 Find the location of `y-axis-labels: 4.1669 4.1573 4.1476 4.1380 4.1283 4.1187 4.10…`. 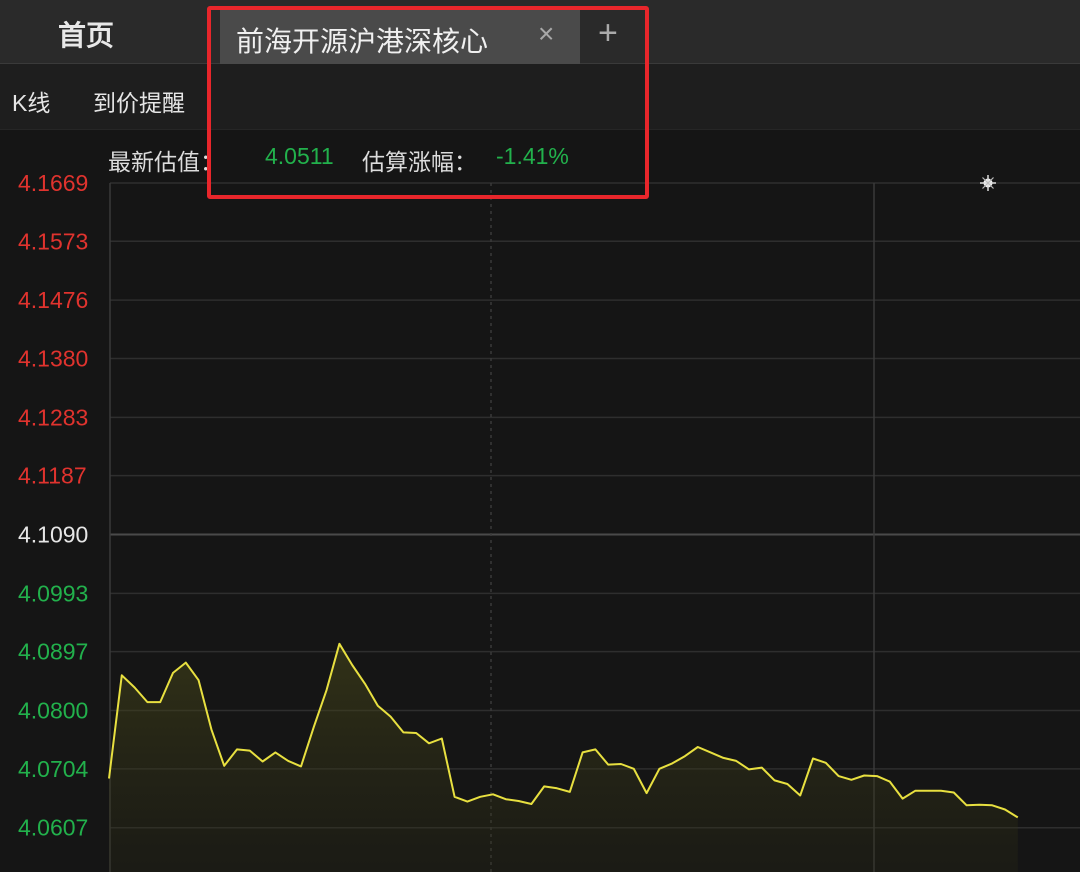

y-axis-labels: 4.1669 4.1573 4.1476 4.1380 4.1283 4.1187 4.10… is located at coordinates (53, 505).